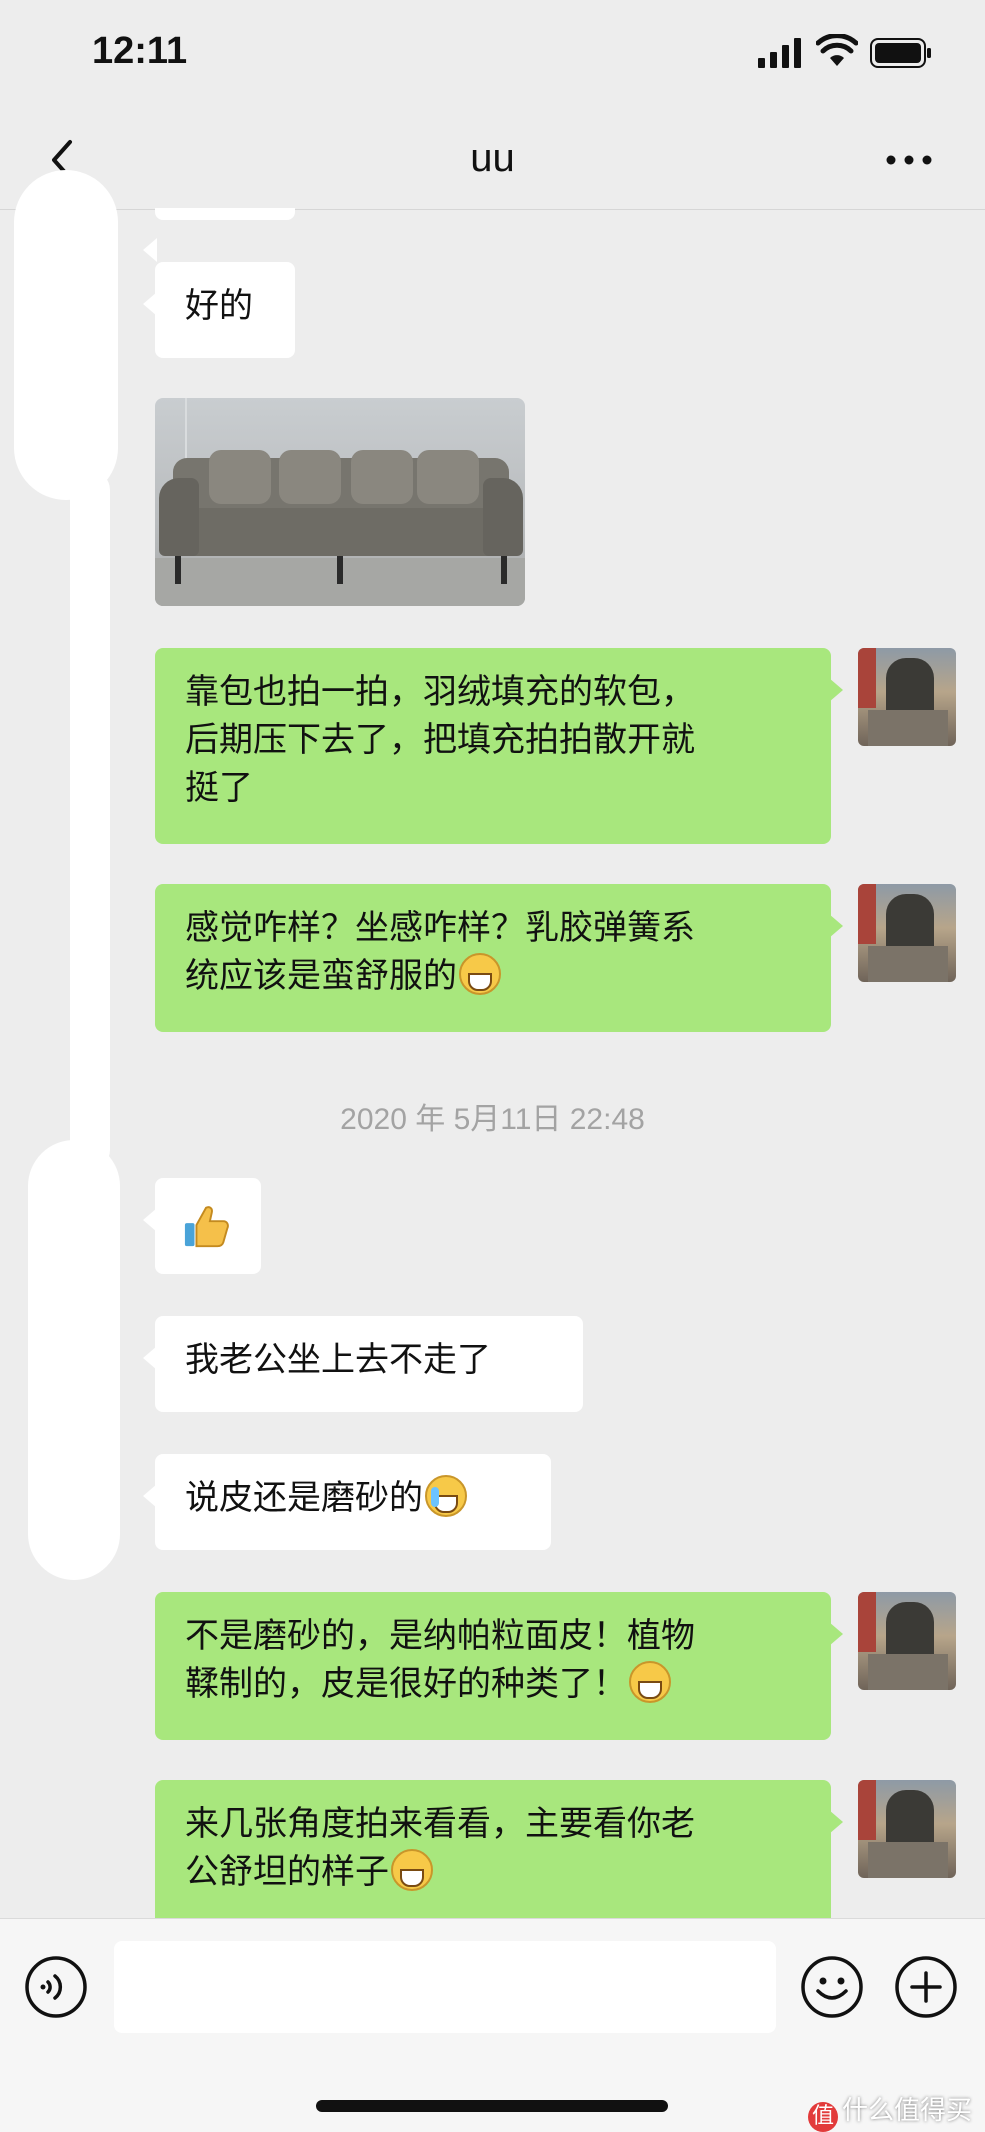 This screenshot has height=2132, width=985. Describe the element at coordinates (140, 51) in the screenshot. I see `status-time: 12:11` at that location.